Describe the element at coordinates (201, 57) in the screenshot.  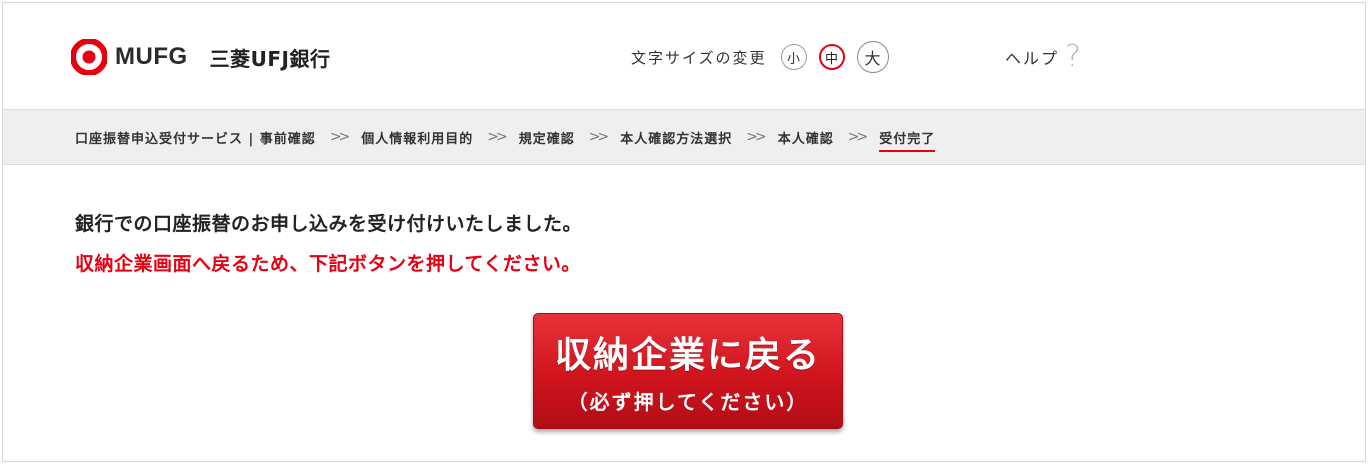
I see `bank-logo: MUFG 三菱UFJ銀行` at that location.